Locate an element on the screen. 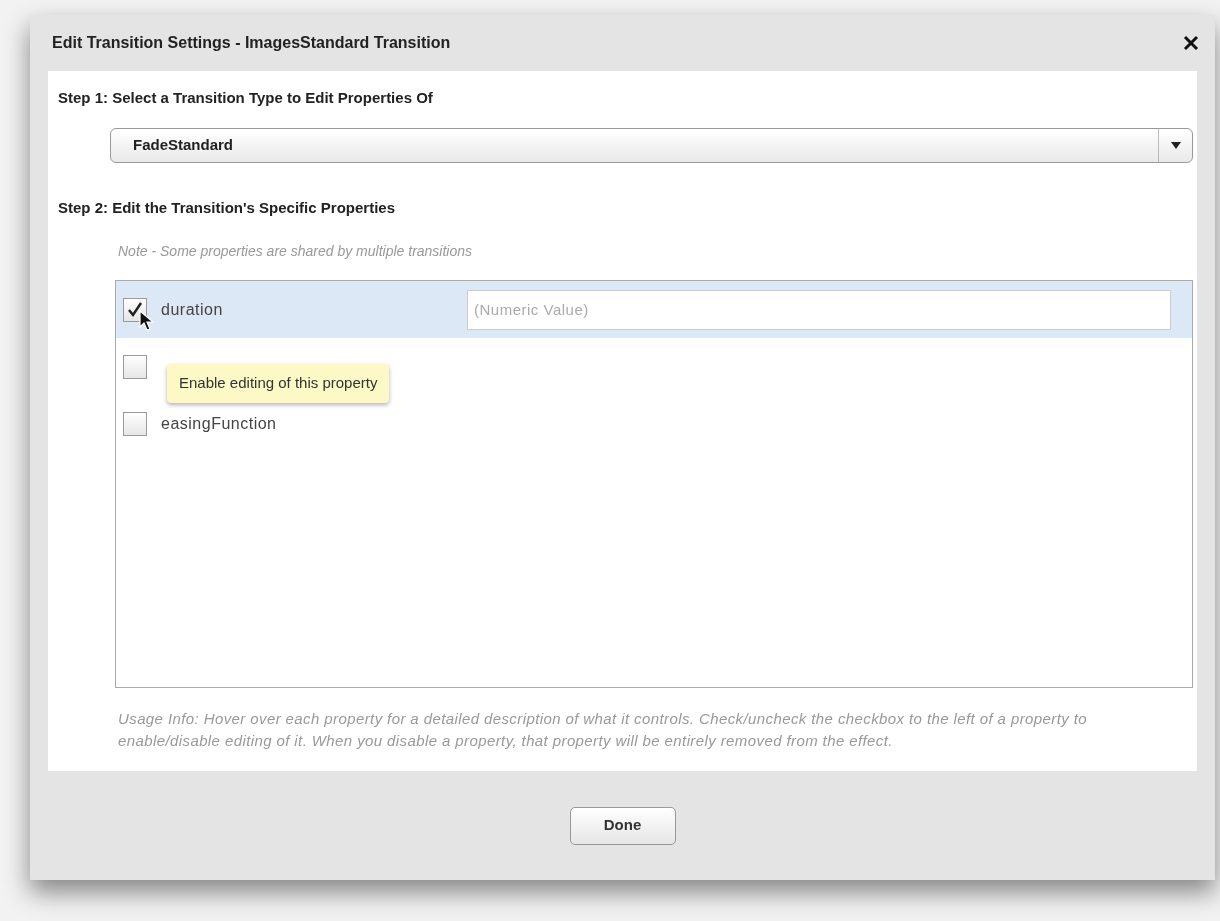  property-name: easingFunction is located at coordinates (219, 423).